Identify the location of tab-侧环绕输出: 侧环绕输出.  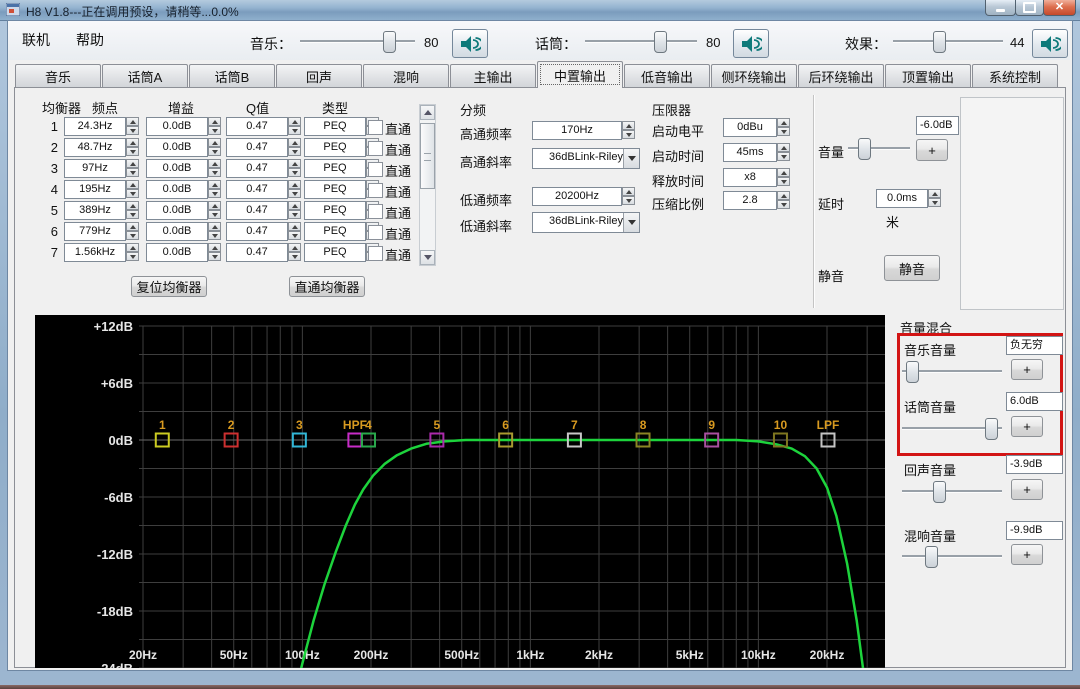
(754, 75).